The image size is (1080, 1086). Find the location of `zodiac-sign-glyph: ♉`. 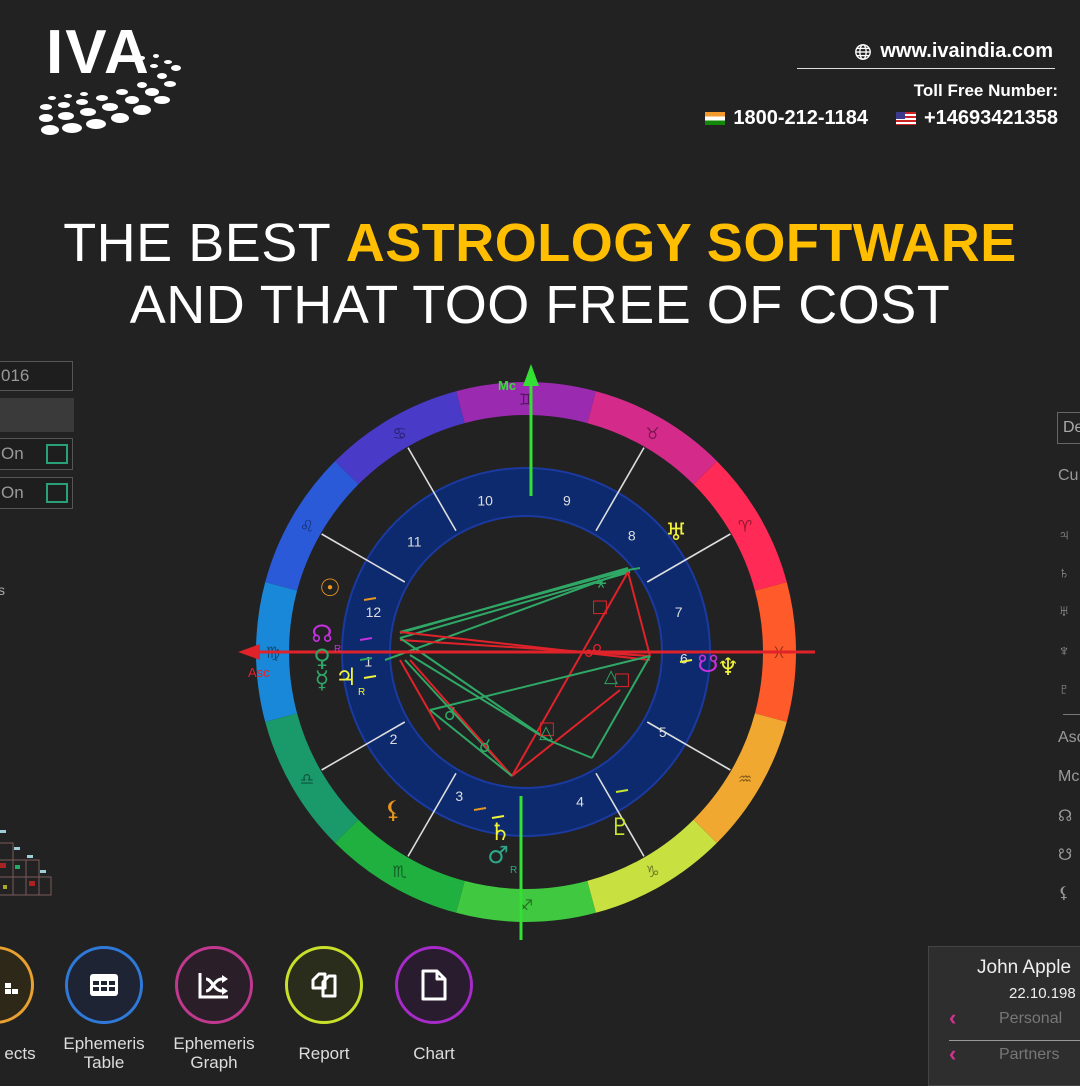

zodiac-sign-glyph: ♉ is located at coordinates (652, 433).